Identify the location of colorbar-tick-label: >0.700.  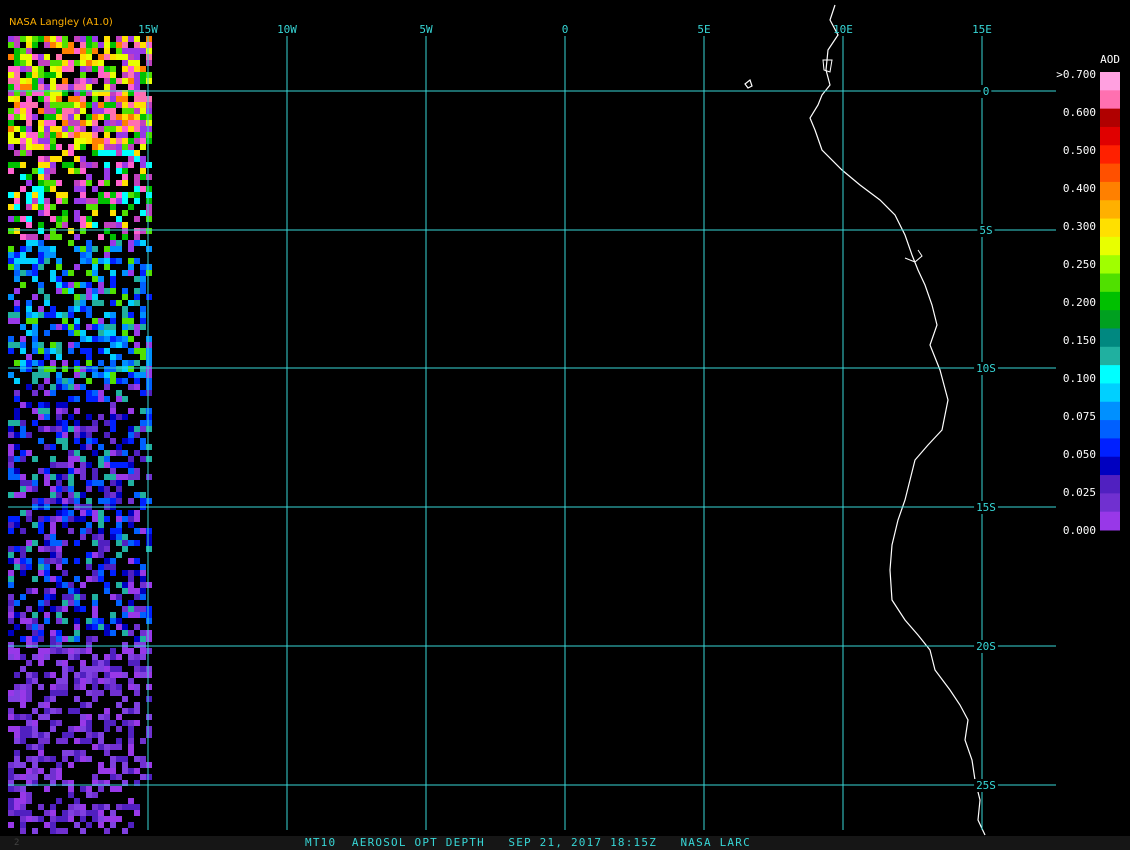
(1076, 74).